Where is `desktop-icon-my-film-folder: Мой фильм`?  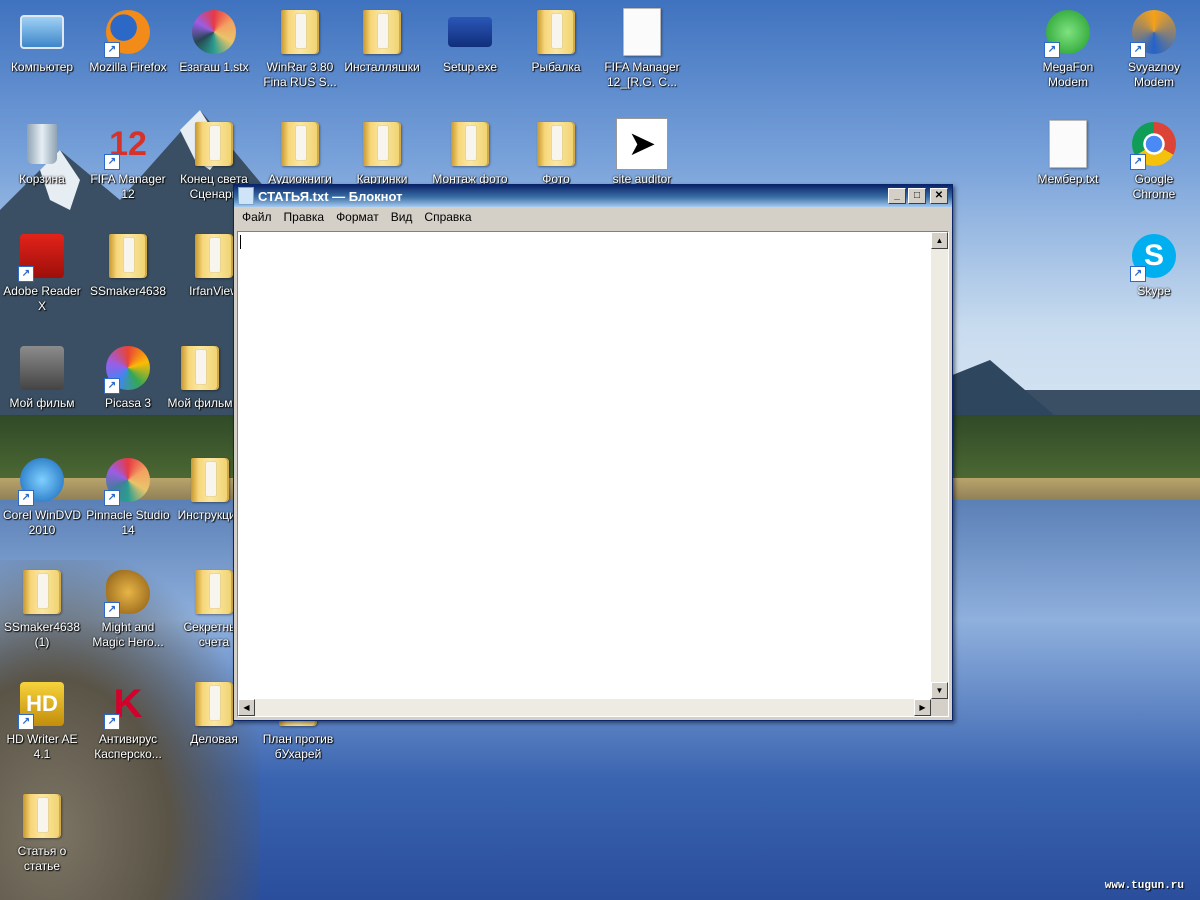
desktop-icon-my-film-folder: Мой фильм is located at coordinates (200, 376).